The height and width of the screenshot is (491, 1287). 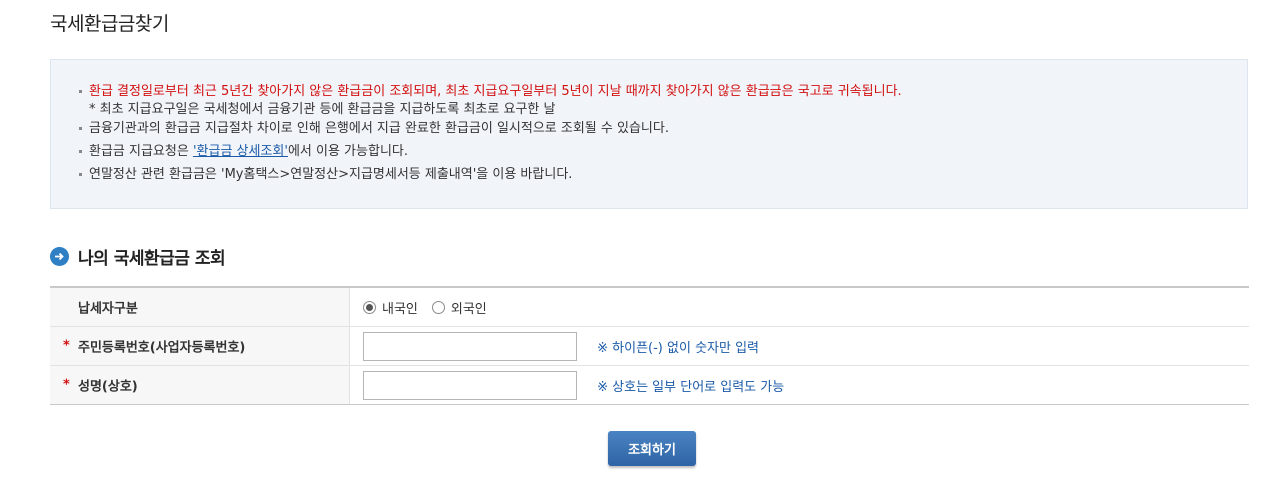 What do you see at coordinates (438, 307) in the screenshot?
I see `radio-foreign-unchecked-icon` at bounding box center [438, 307].